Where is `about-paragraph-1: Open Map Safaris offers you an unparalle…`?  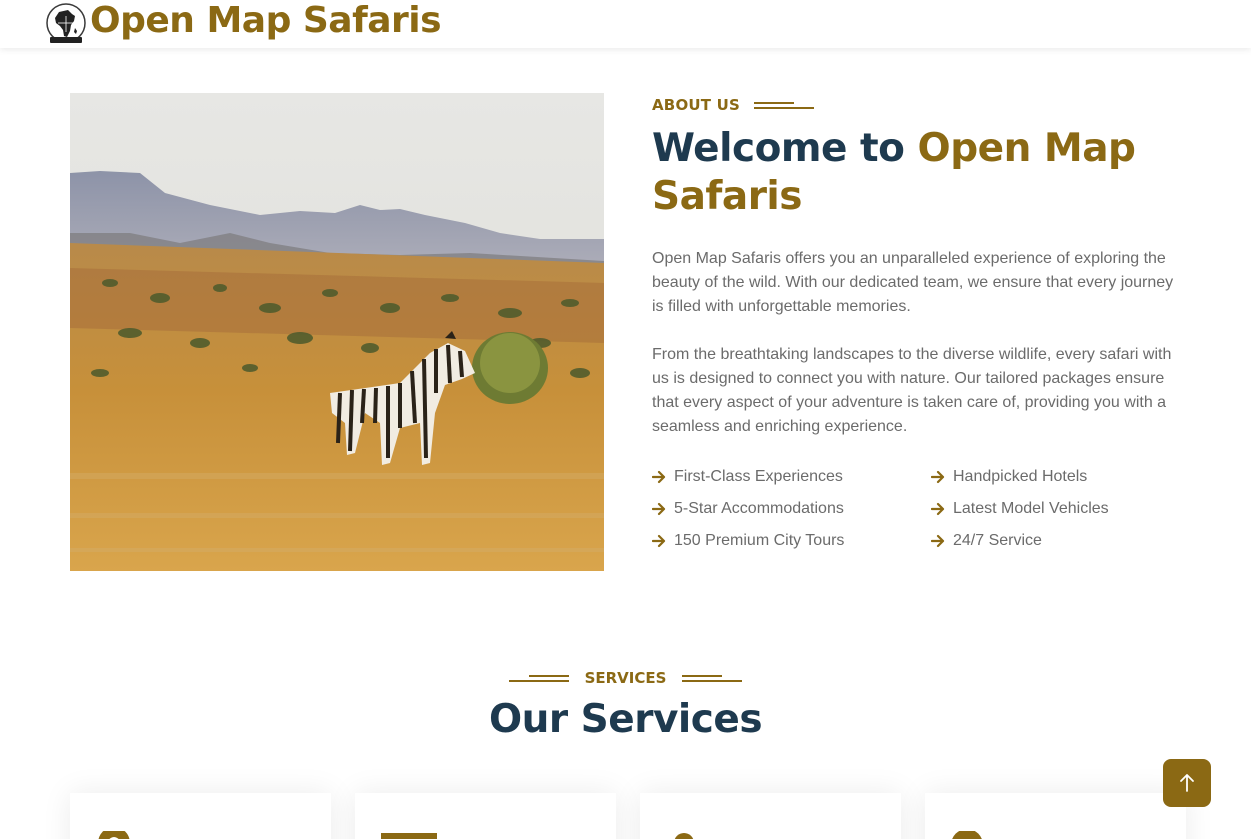 about-paragraph-1: Open Map Safaris offers you an unparalle… is located at coordinates (913, 282).